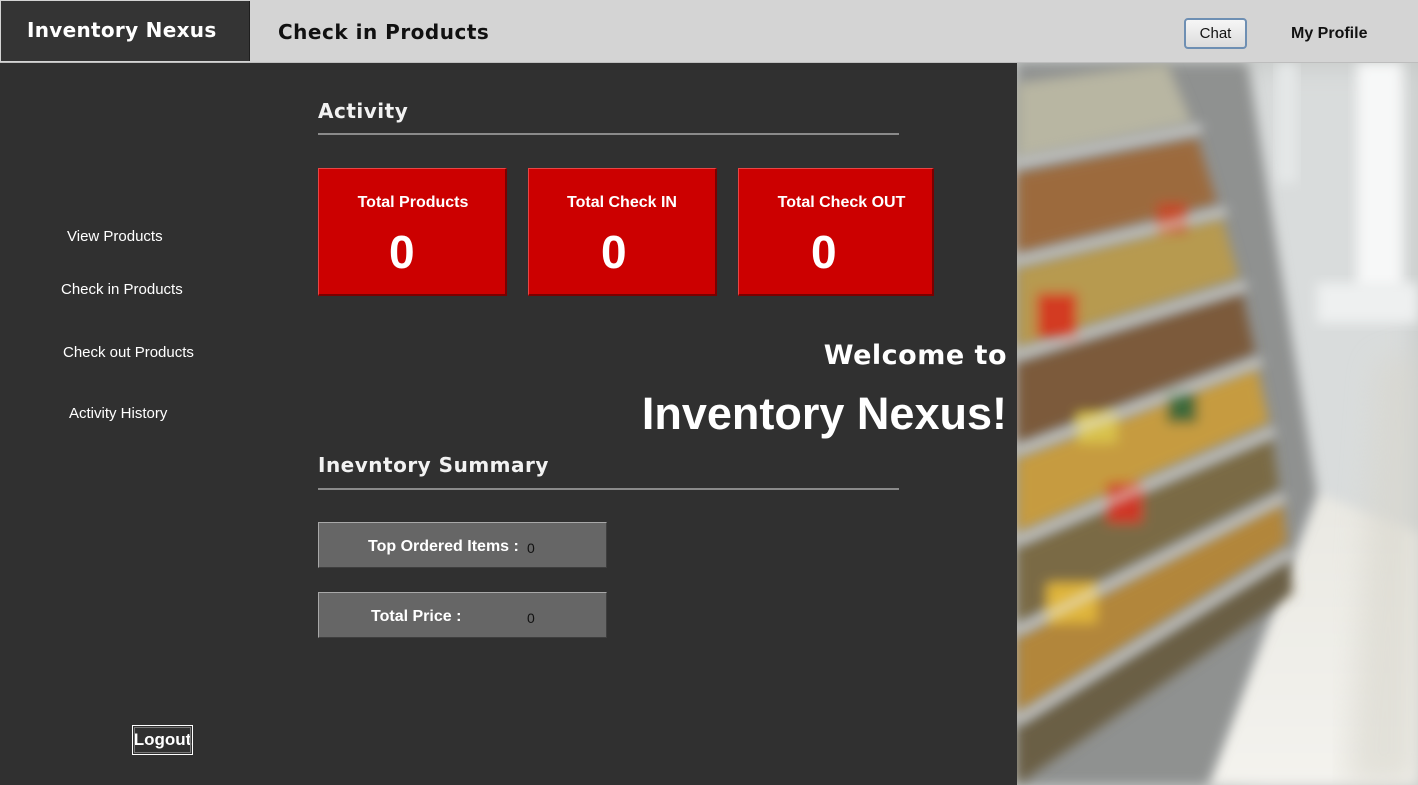  What do you see at coordinates (614, 252) in the screenshot?
I see `total-check-in-value: 0` at bounding box center [614, 252].